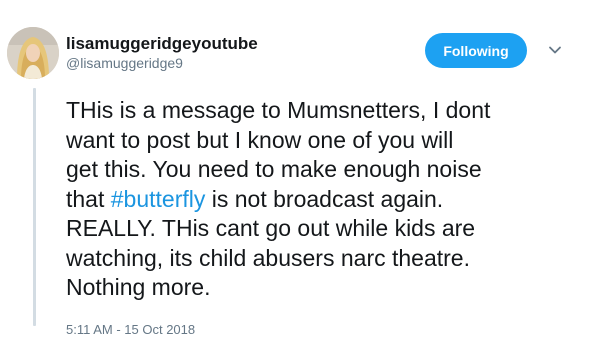  I want to click on profile-photo-icon, so click(33, 53).